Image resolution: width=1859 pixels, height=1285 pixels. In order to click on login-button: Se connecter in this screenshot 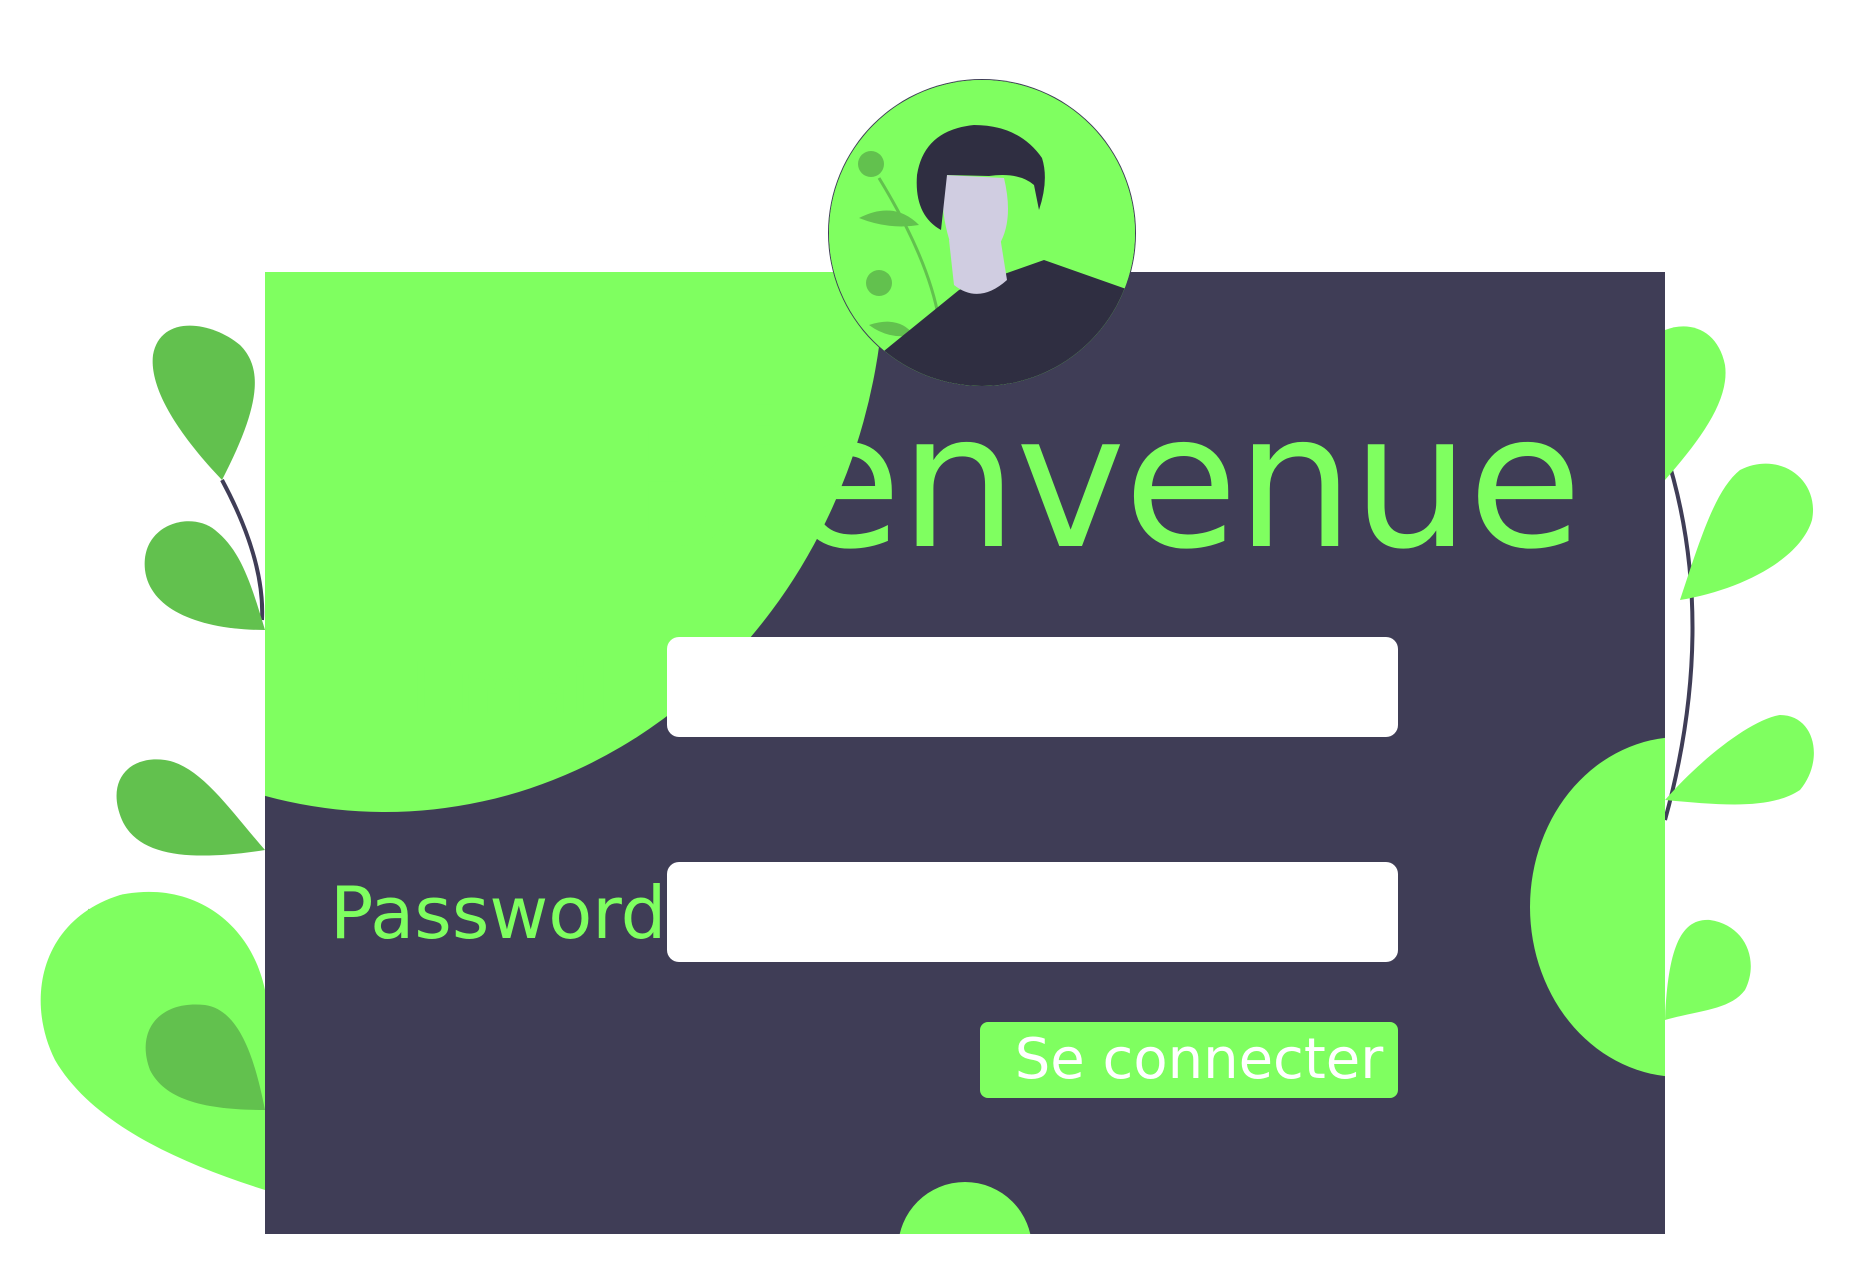, I will do `click(1189, 1060)`.